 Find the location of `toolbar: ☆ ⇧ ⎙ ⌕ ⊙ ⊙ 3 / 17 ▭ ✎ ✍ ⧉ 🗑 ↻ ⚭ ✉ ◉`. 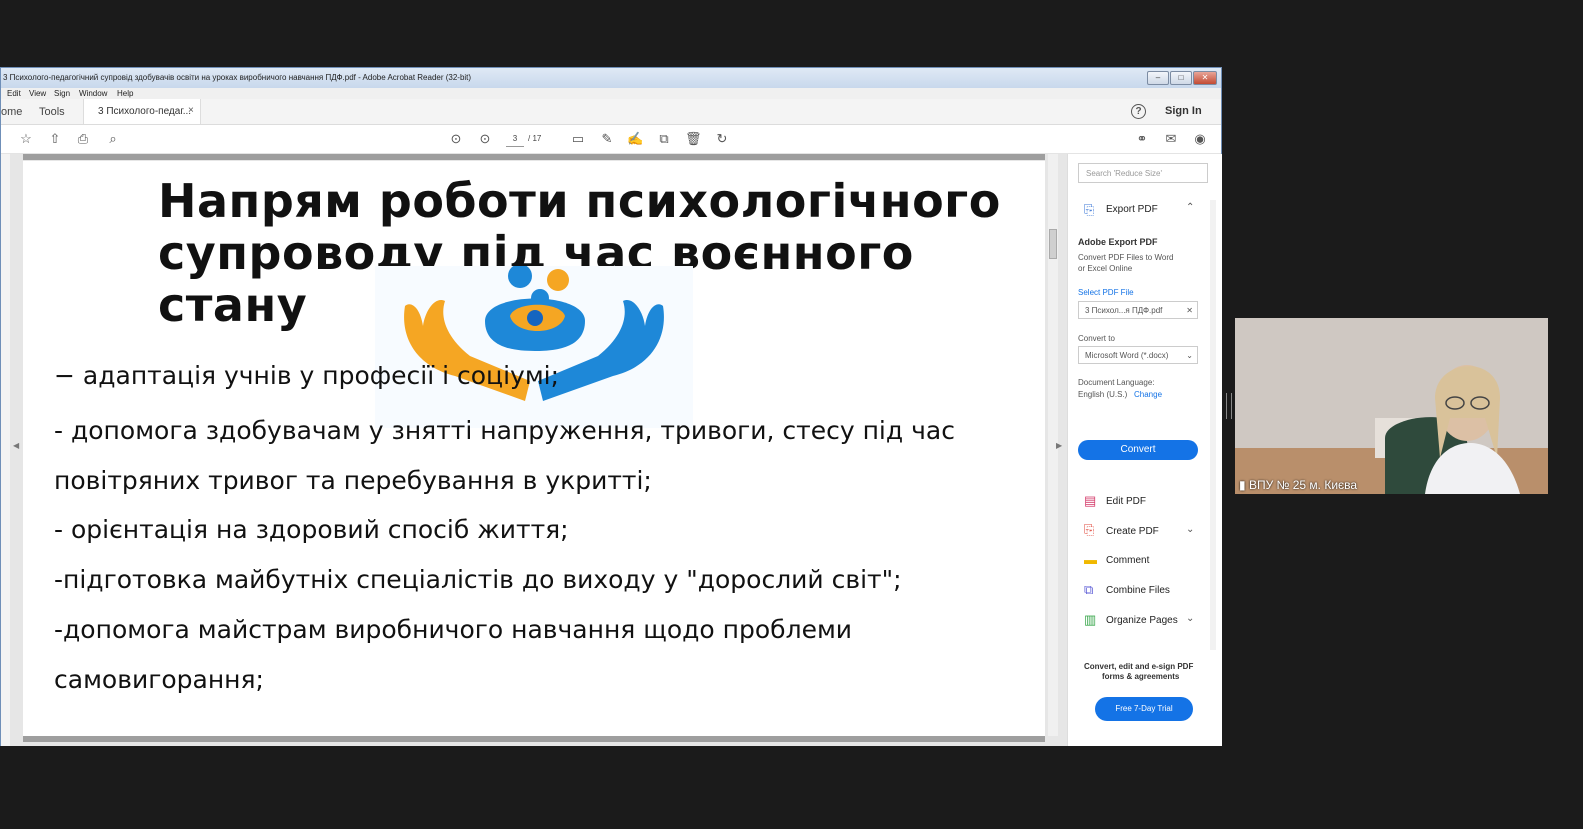

toolbar: ☆ ⇧ ⎙ ⌕ ⊙ ⊙ 3 / 17 ▭ ✎ ✍ ⧉ 🗑 ↻ ⚭ ✉ ◉ is located at coordinates (611, 139).